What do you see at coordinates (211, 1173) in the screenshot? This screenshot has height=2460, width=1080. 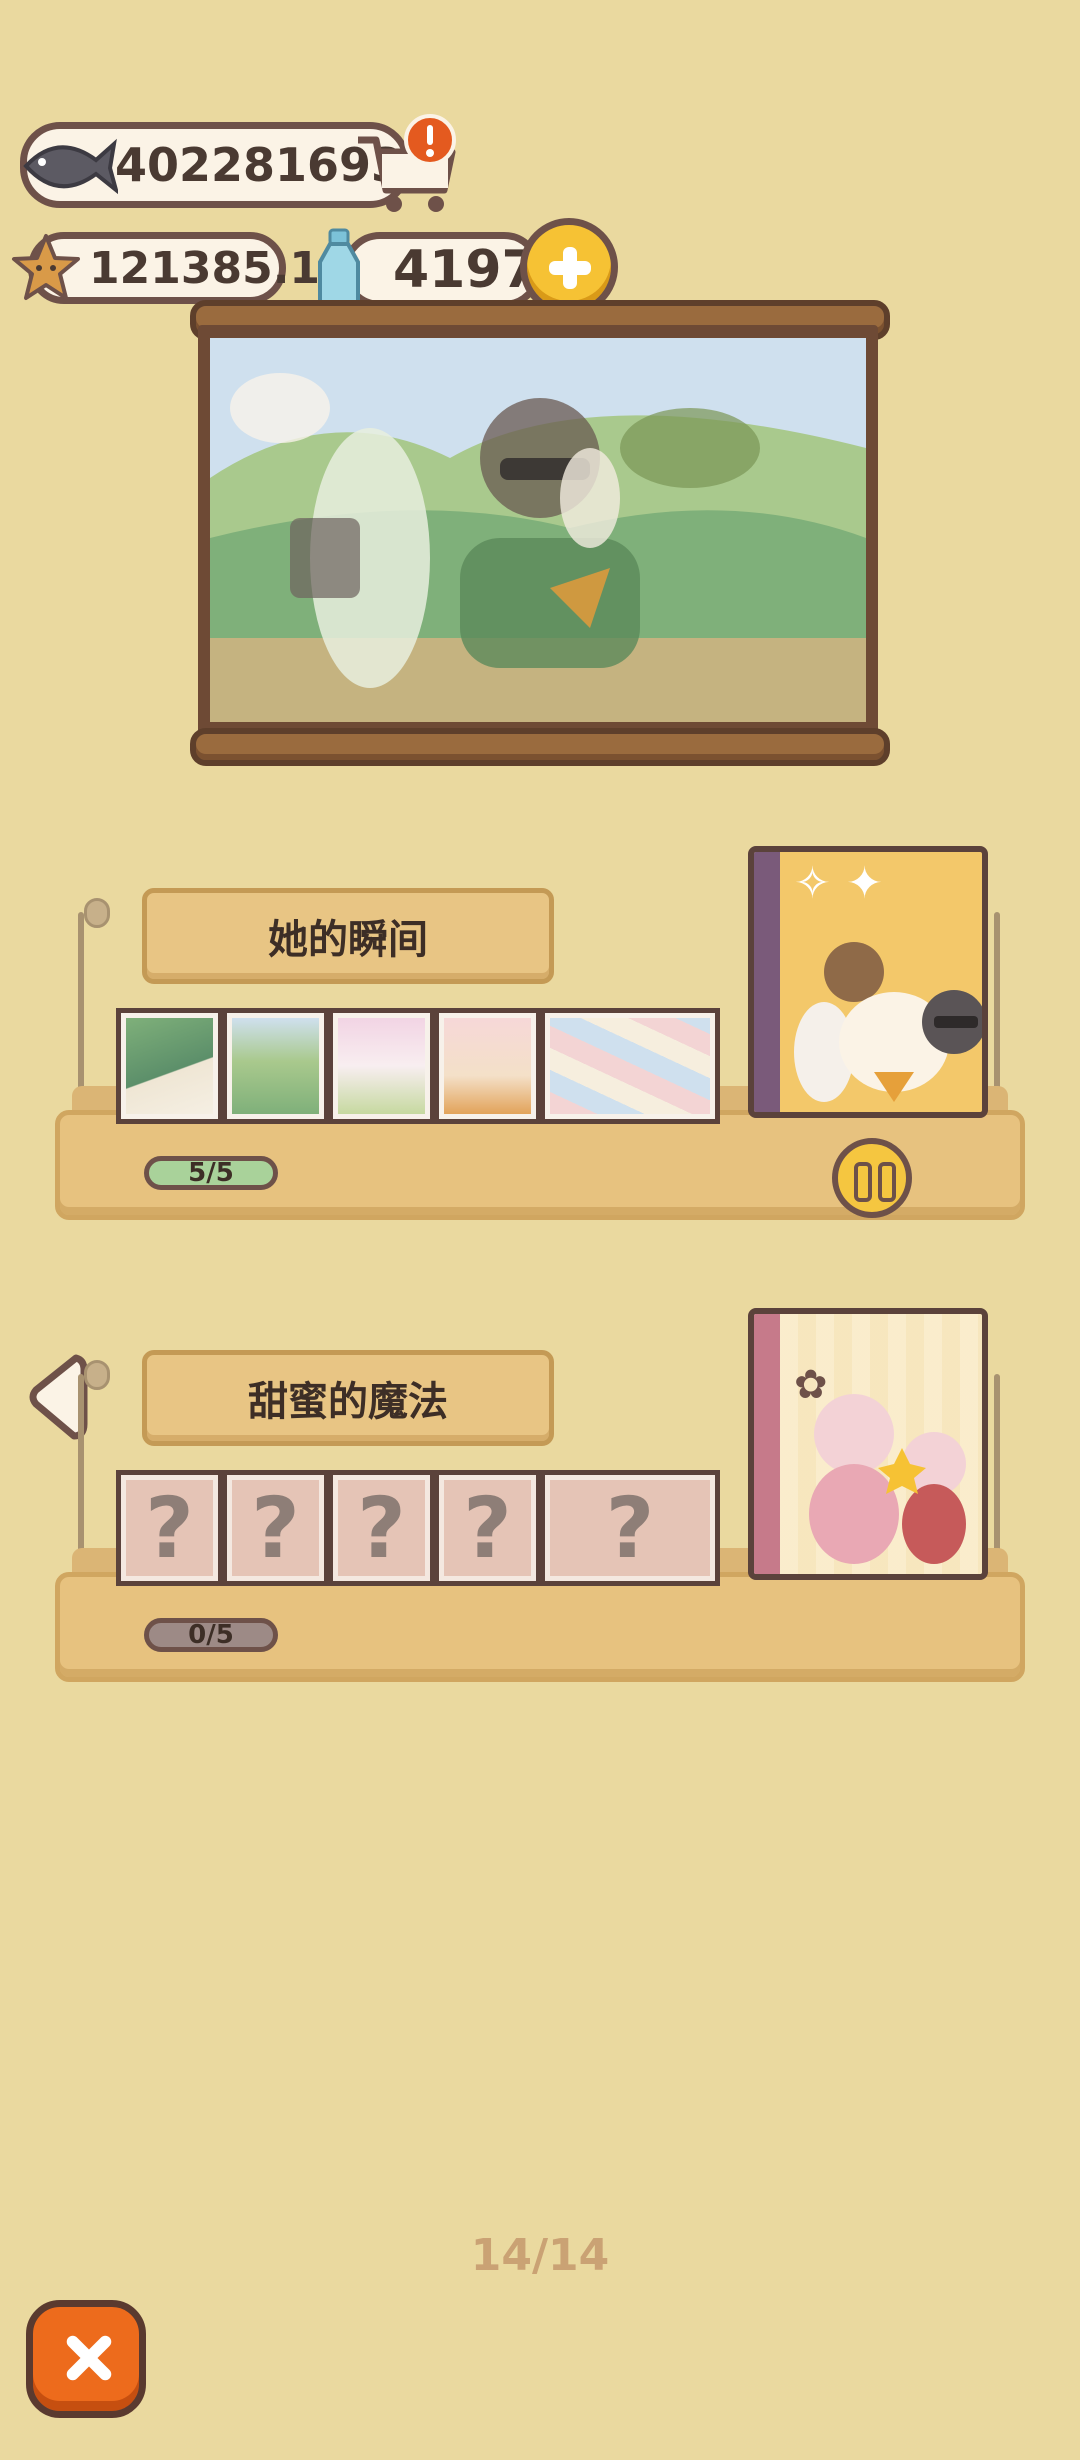 I see `album-progress: 5/5` at bounding box center [211, 1173].